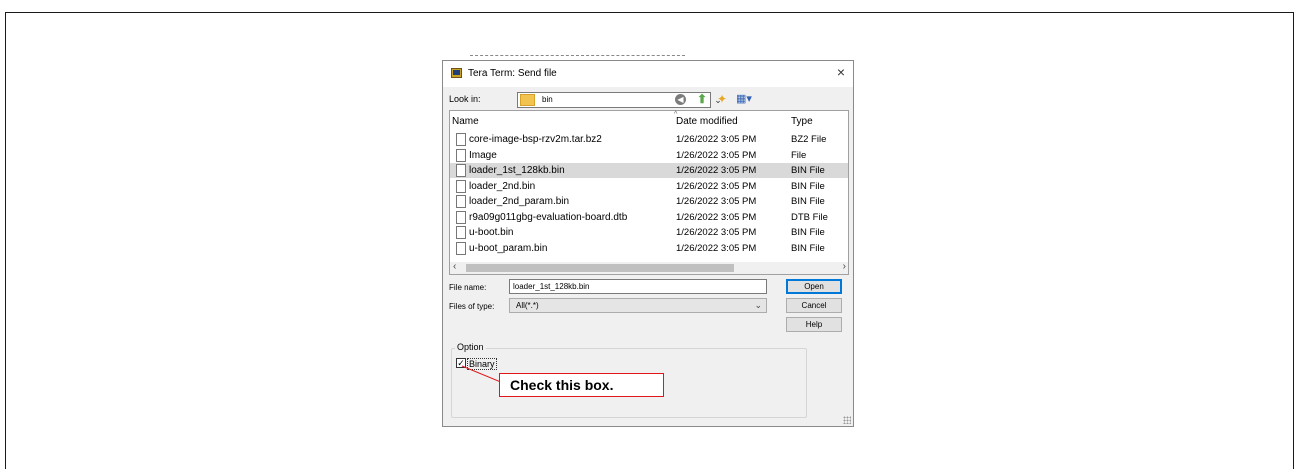 The height and width of the screenshot is (469, 1299). I want to click on callout-pointer, so click(485, 375).